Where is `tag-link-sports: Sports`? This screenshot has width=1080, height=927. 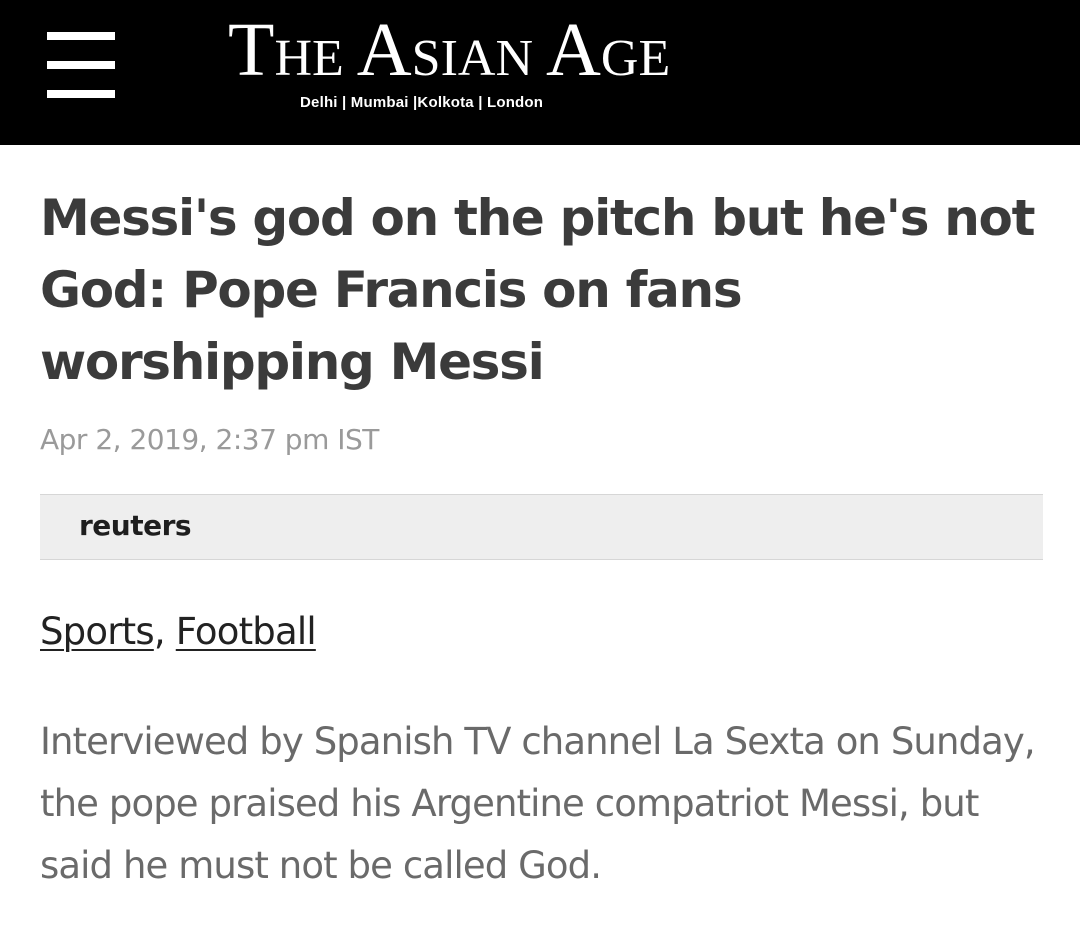 tag-link-sports: Sports is located at coordinates (97, 631).